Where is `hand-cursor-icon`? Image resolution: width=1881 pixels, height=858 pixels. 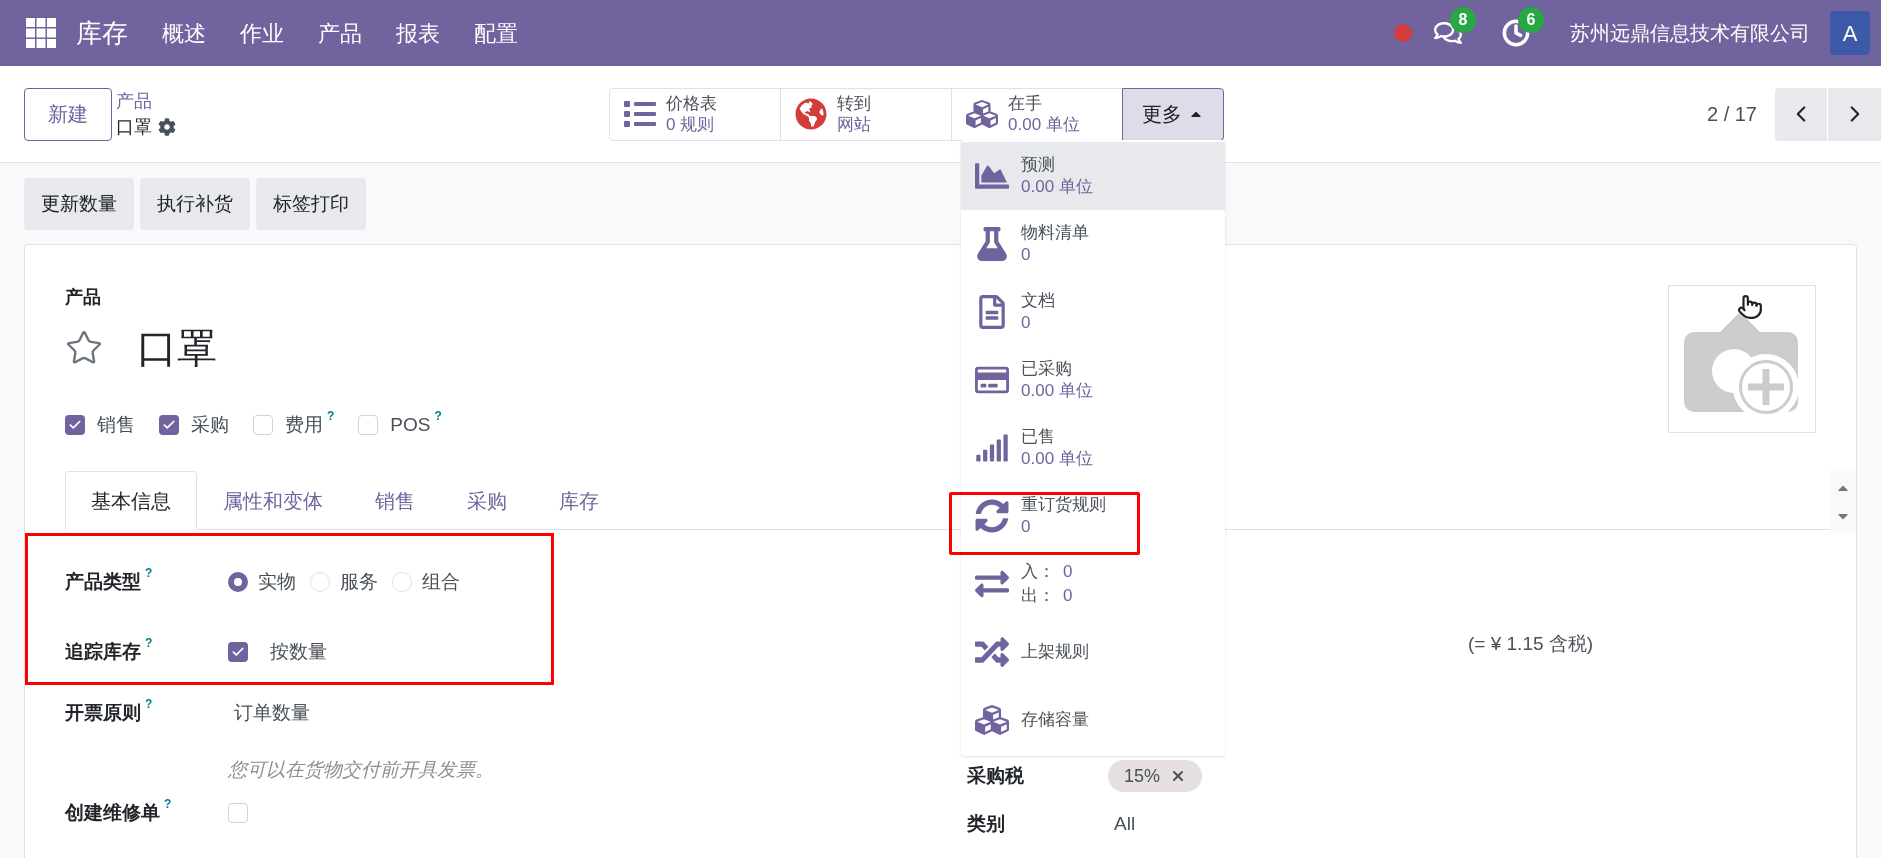
hand-cursor-icon is located at coordinates (1750, 307).